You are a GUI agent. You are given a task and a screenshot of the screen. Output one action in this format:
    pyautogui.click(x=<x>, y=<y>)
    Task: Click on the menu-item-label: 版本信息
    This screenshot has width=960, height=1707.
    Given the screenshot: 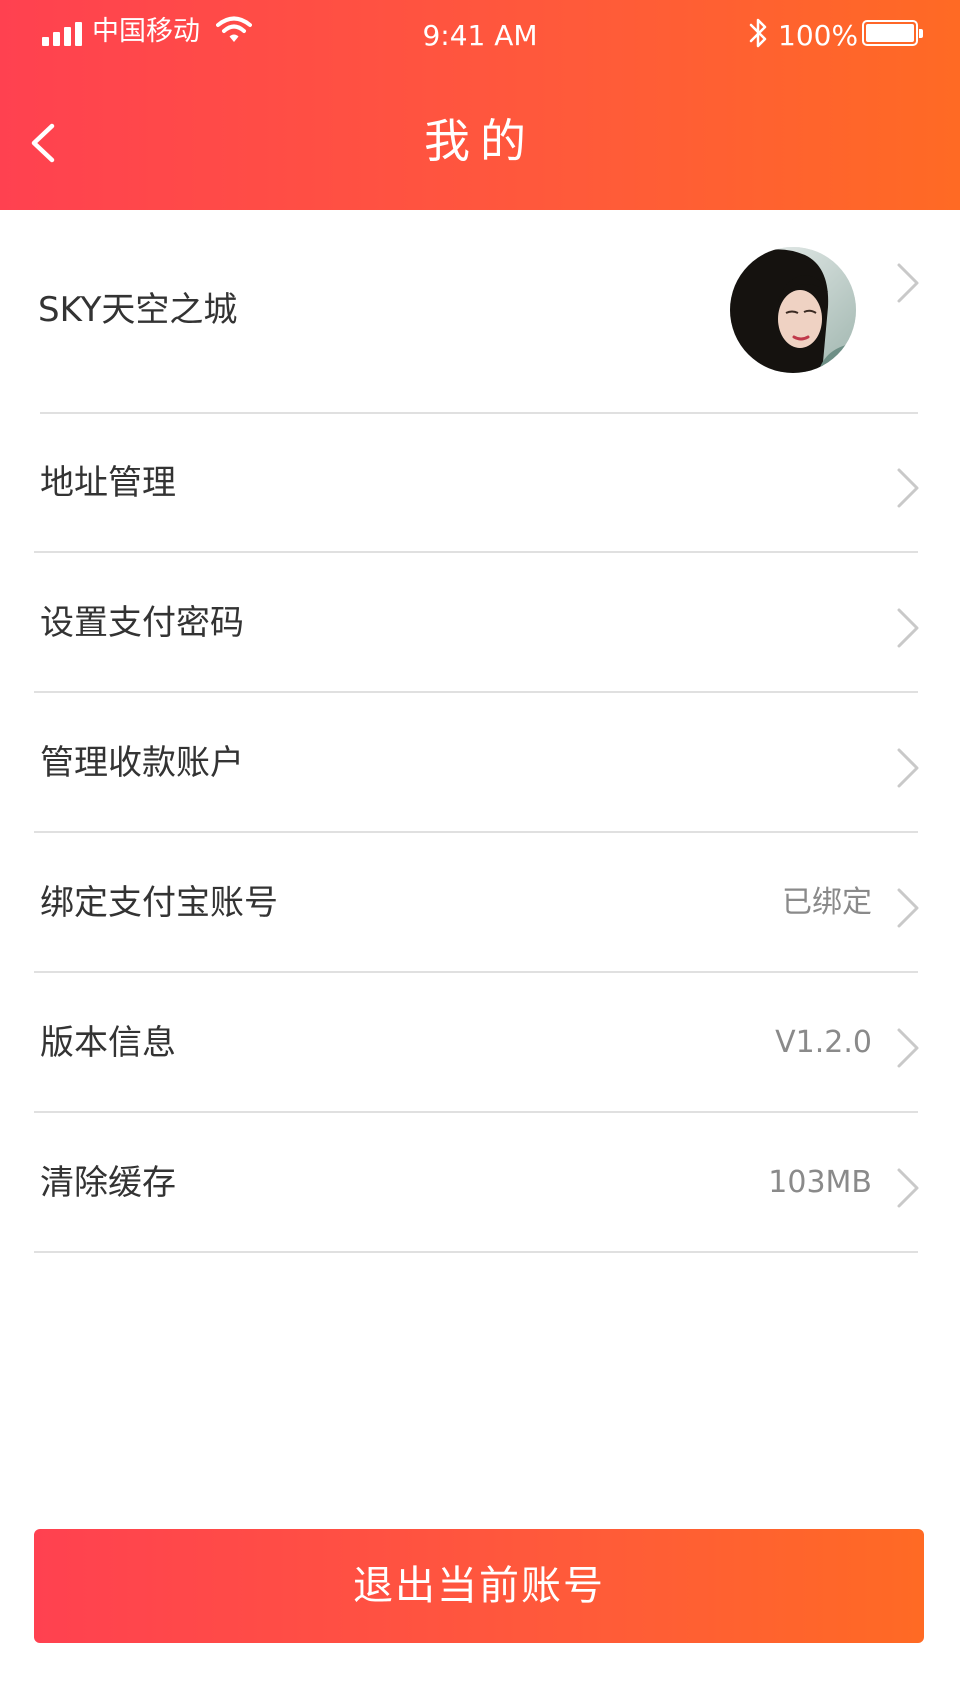 What is the action you would take?
    pyautogui.click(x=108, y=1043)
    